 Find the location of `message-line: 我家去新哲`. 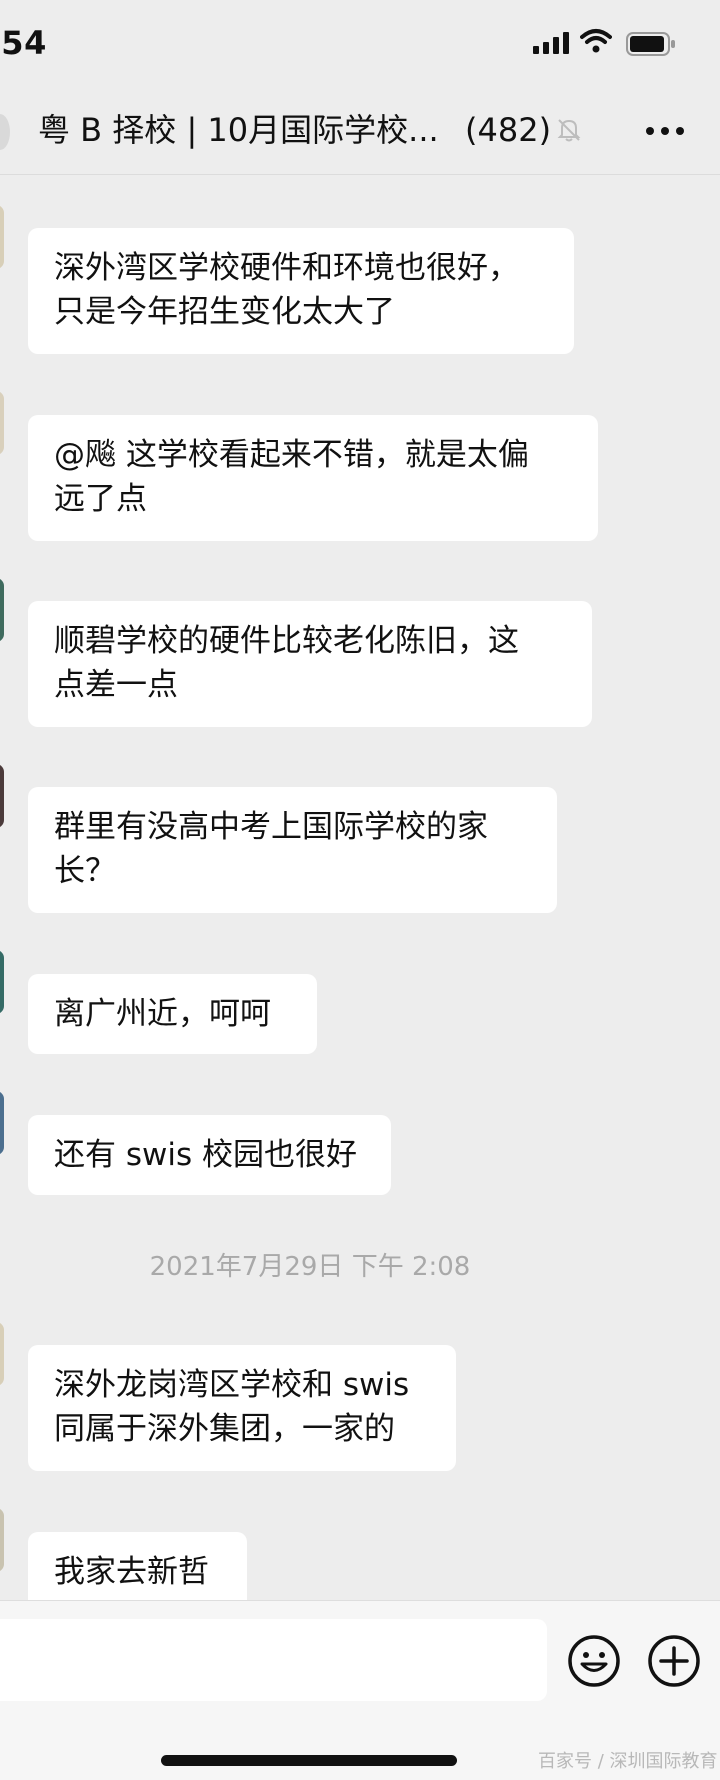

message-line: 我家去新哲 is located at coordinates (131, 1572).